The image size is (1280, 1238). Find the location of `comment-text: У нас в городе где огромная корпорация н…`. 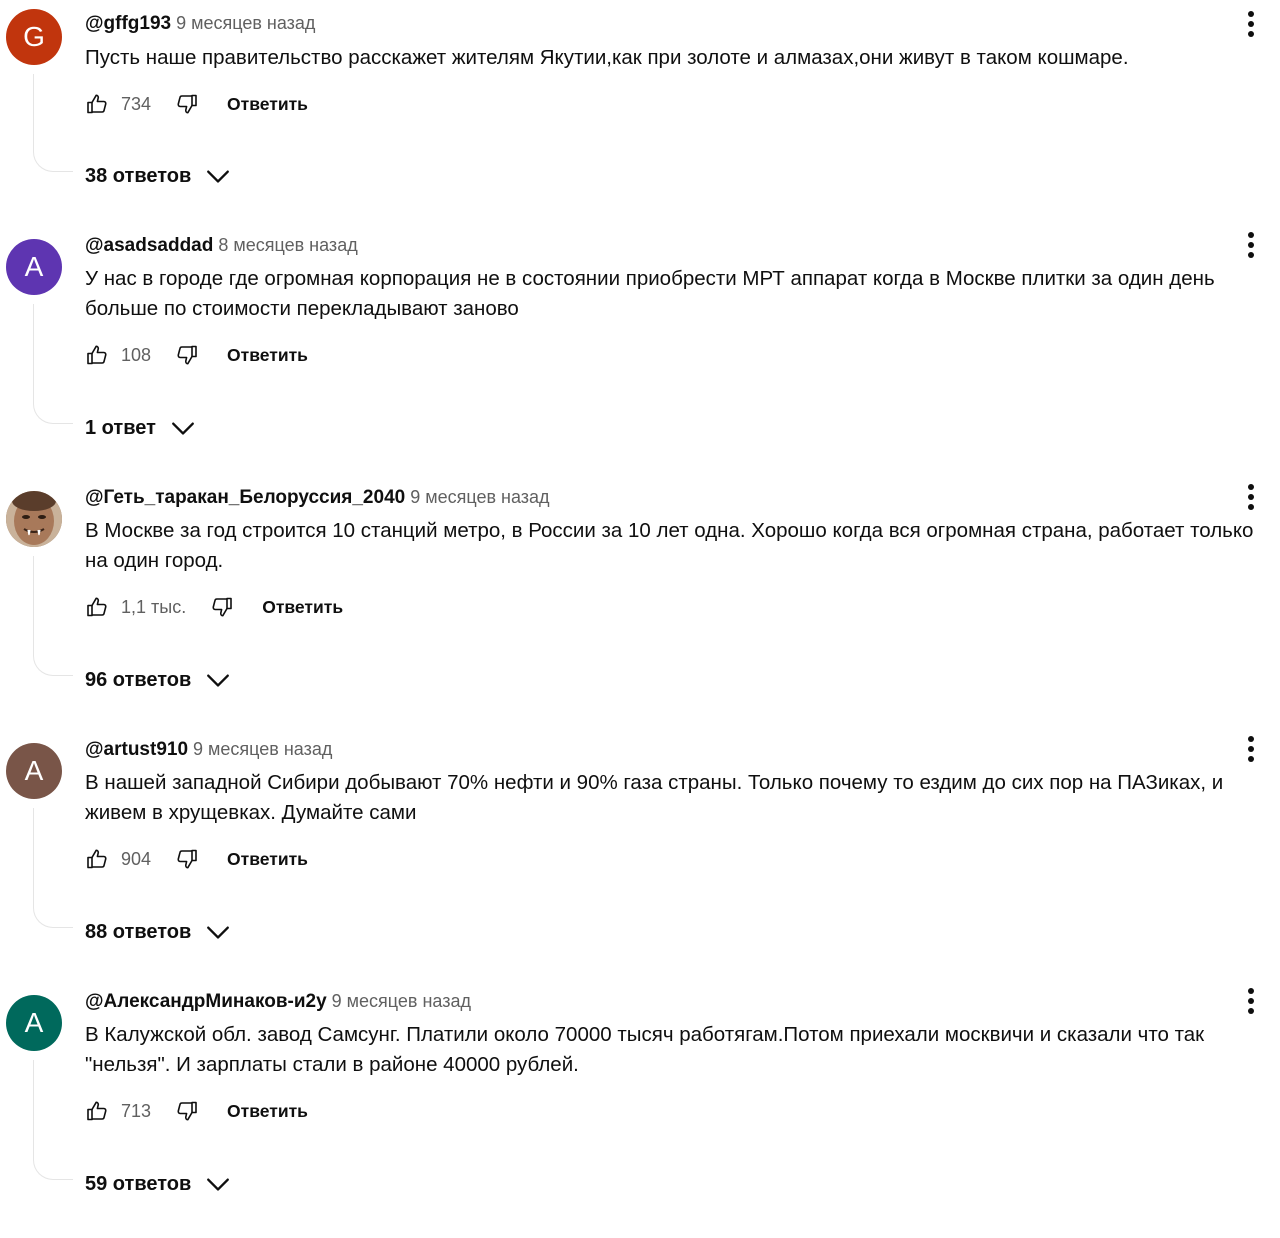

comment-text: У нас в городе где огромная корпорация н… is located at coordinates (653, 293).